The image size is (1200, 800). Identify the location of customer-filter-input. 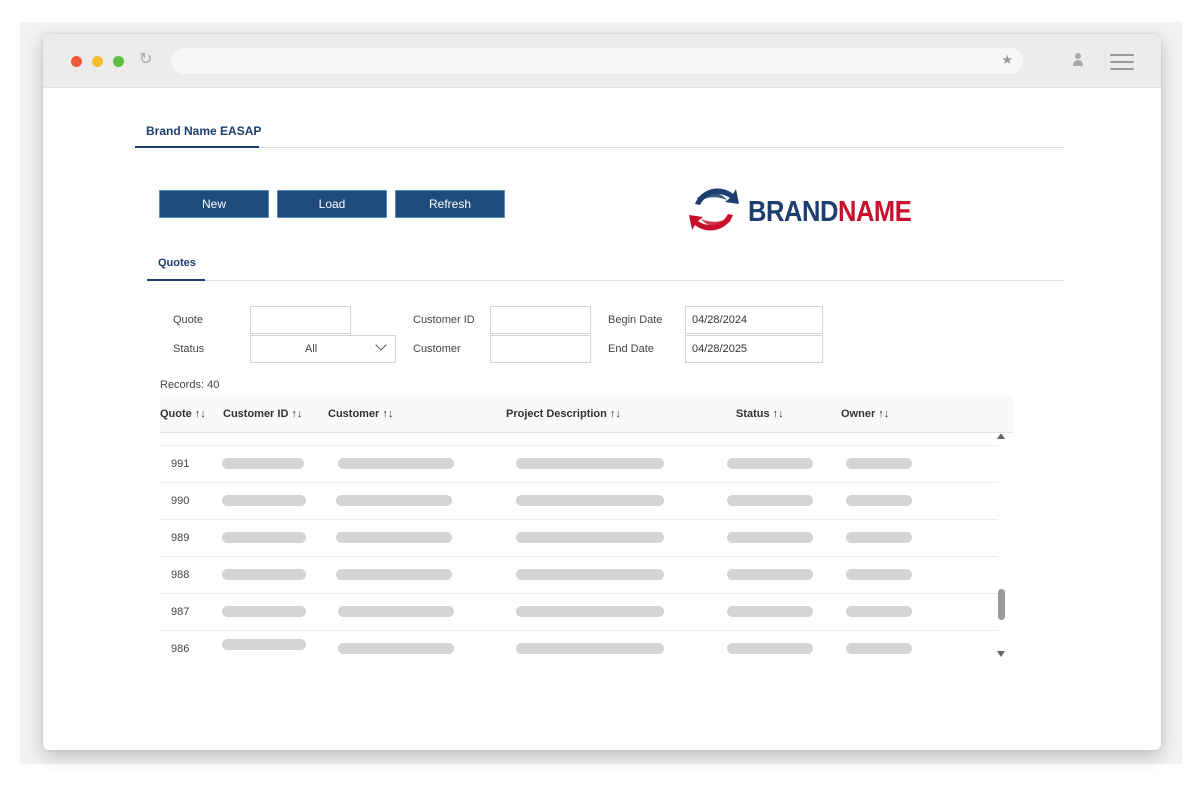
(540, 349).